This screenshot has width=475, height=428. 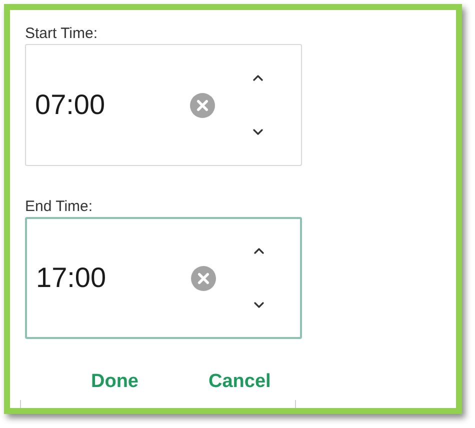 What do you see at coordinates (71, 278) in the screenshot?
I see `time-value: 17:00` at bounding box center [71, 278].